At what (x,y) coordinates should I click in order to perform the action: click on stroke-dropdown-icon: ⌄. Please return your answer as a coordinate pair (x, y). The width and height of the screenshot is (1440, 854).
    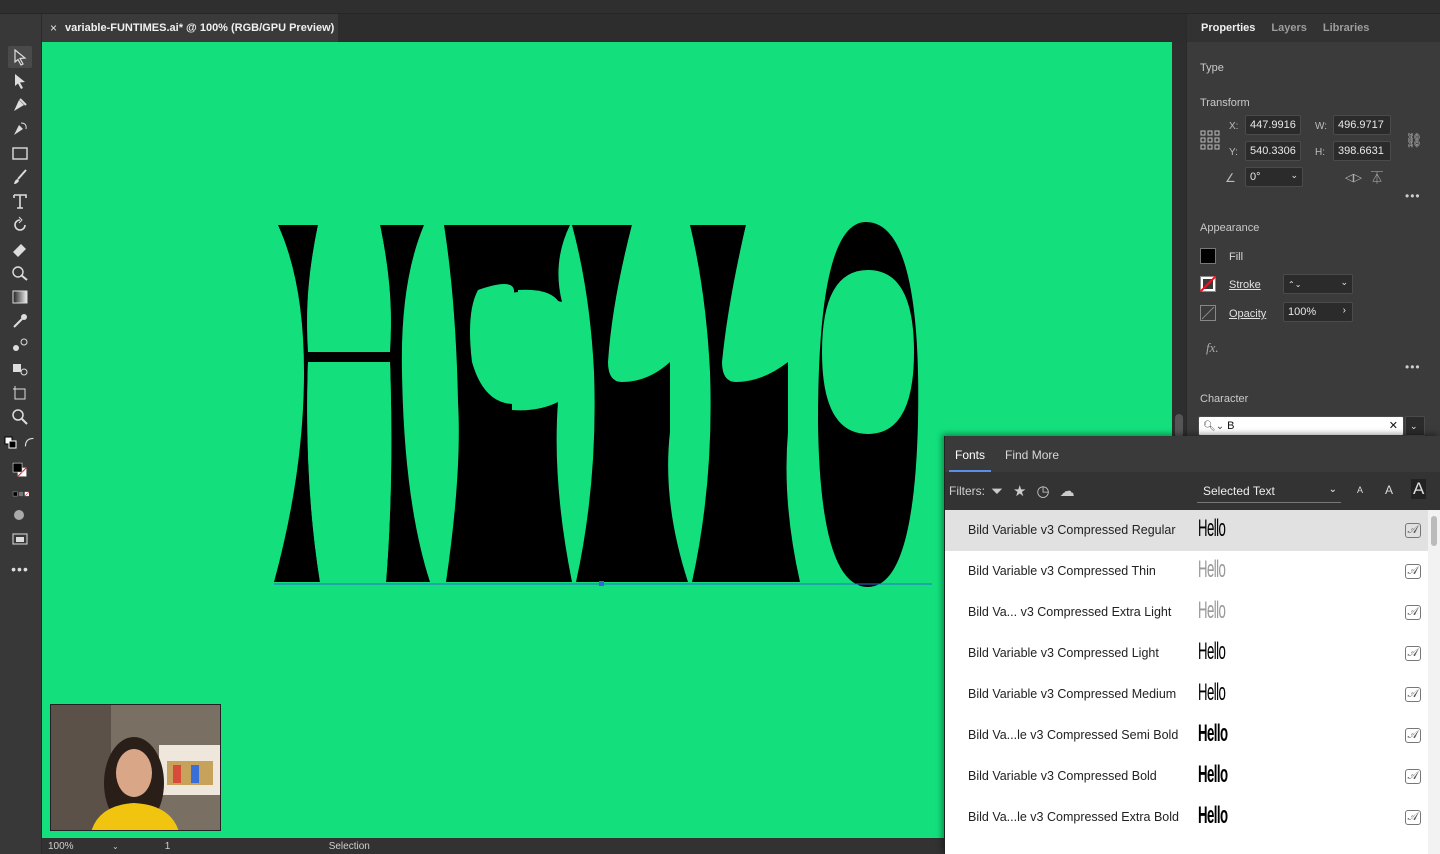
    Looking at the image, I should click on (1344, 282).